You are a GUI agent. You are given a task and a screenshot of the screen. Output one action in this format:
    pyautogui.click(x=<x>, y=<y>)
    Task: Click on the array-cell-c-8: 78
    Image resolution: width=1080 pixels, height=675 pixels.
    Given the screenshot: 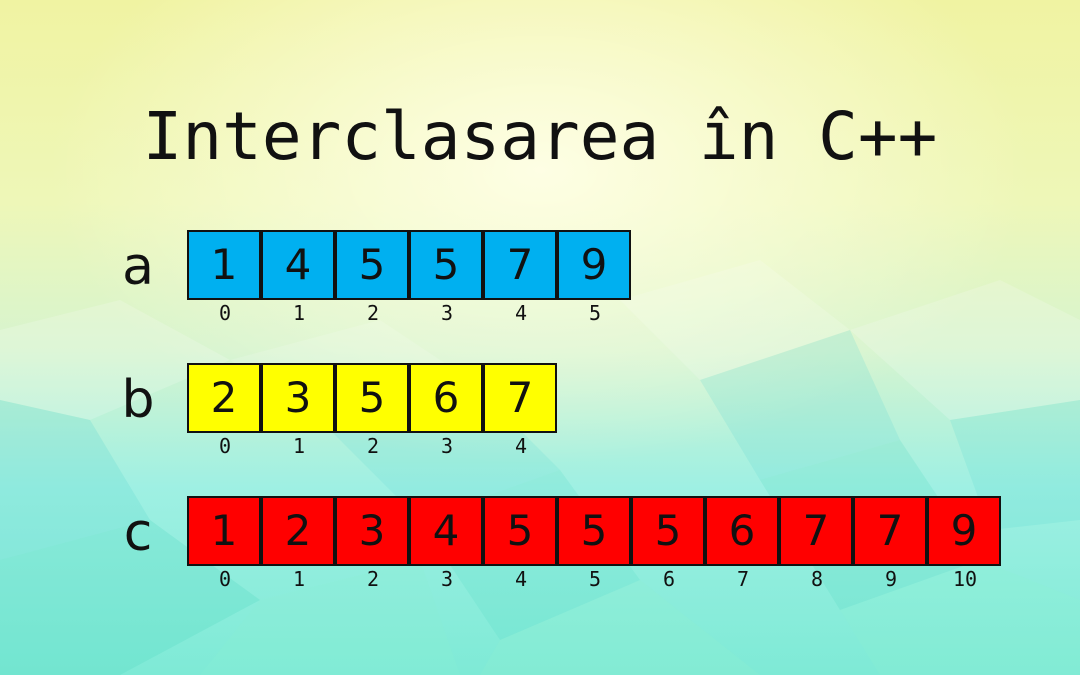 What is the action you would take?
    pyautogui.click(x=816, y=543)
    